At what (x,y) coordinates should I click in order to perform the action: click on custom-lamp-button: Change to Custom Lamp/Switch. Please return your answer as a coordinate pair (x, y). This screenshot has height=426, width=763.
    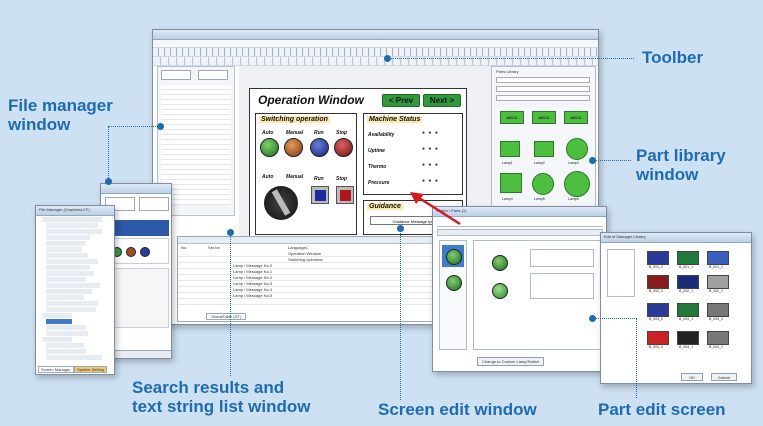
    Looking at the image, I should click on (511, 361).